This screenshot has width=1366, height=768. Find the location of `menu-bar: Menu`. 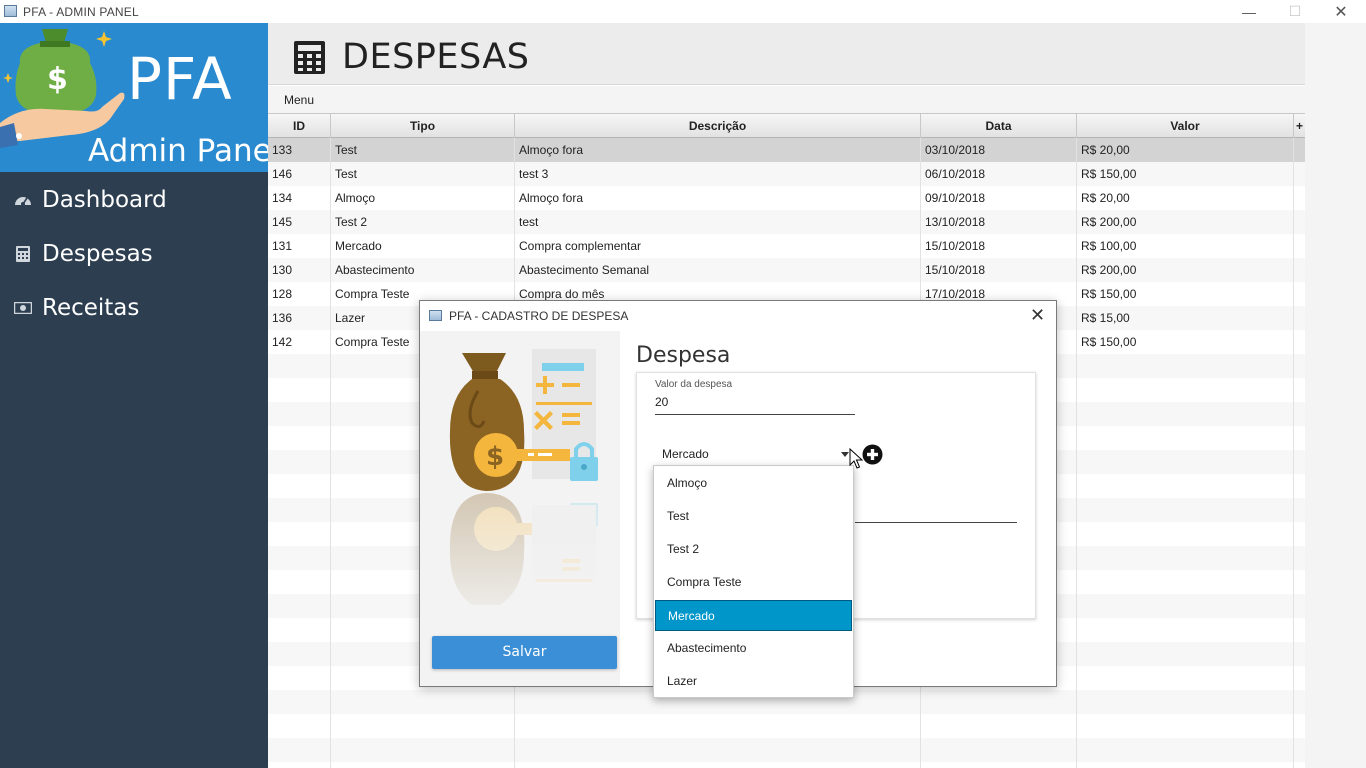

menu-bar: Menu is located at coordinates (786, 99).